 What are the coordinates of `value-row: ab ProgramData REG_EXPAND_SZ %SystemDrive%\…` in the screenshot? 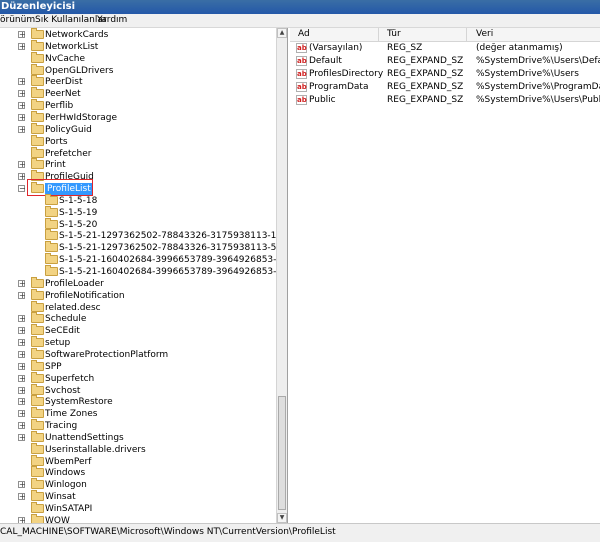 It's located at (445, 87).